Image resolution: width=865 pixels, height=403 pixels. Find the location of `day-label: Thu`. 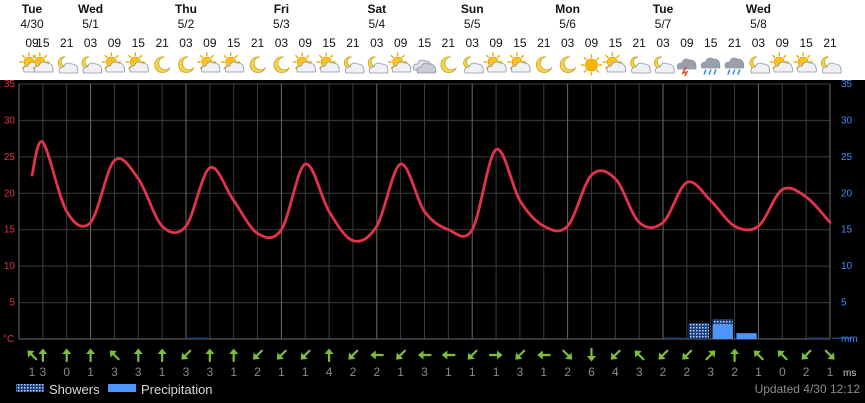

day-label: Thu is located at coordinates (186, 9).